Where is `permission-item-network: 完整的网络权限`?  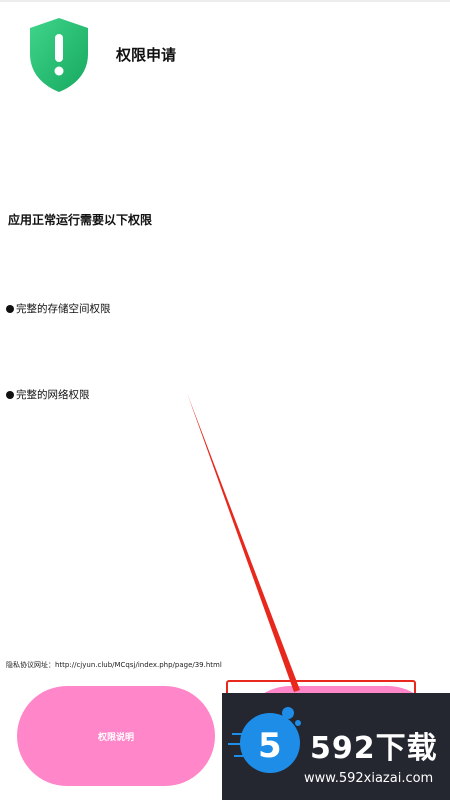
permission-item-network: 完整的网络权限 is located at coordinates (48, 394).